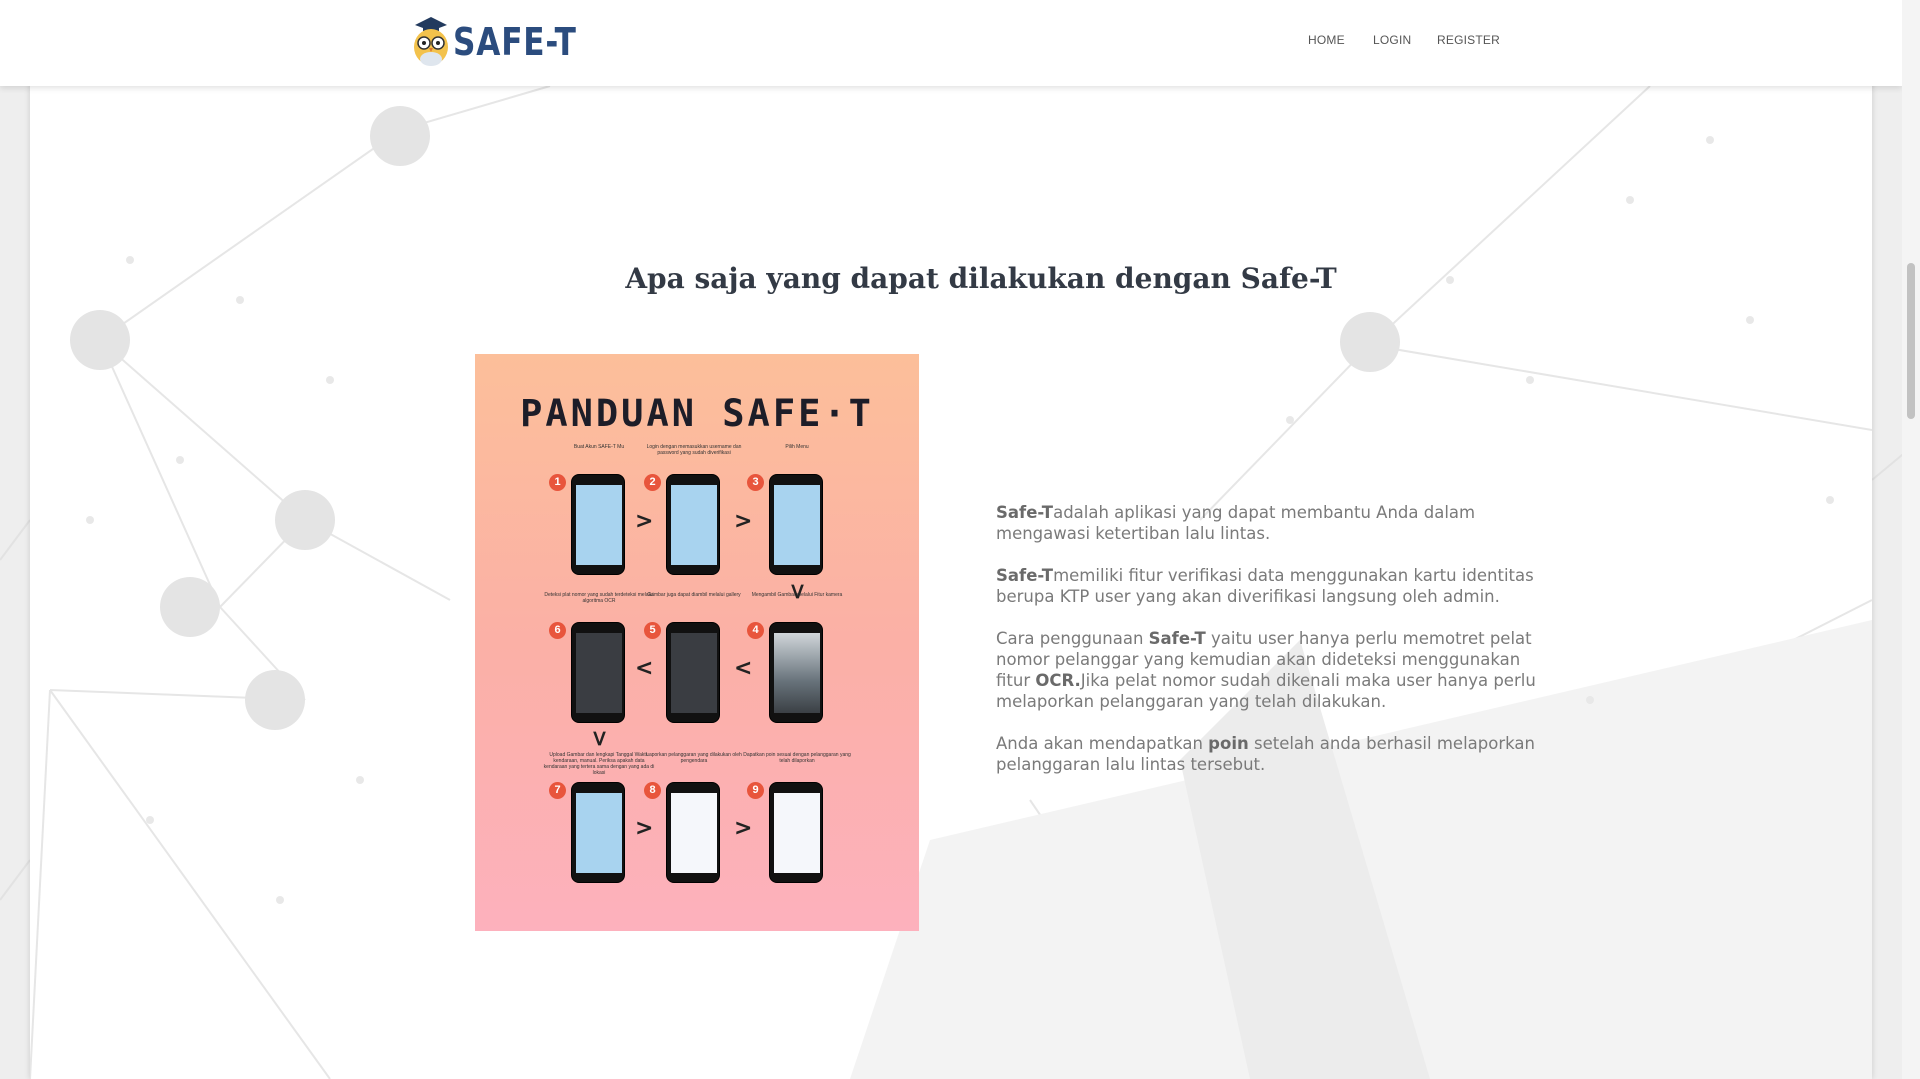 This screenshot has height=1079, width=1920. What do you see at coordinates (557, 482) in the screenshot?
I see `step-number-badge: 1` at bounding box center [557, 482].